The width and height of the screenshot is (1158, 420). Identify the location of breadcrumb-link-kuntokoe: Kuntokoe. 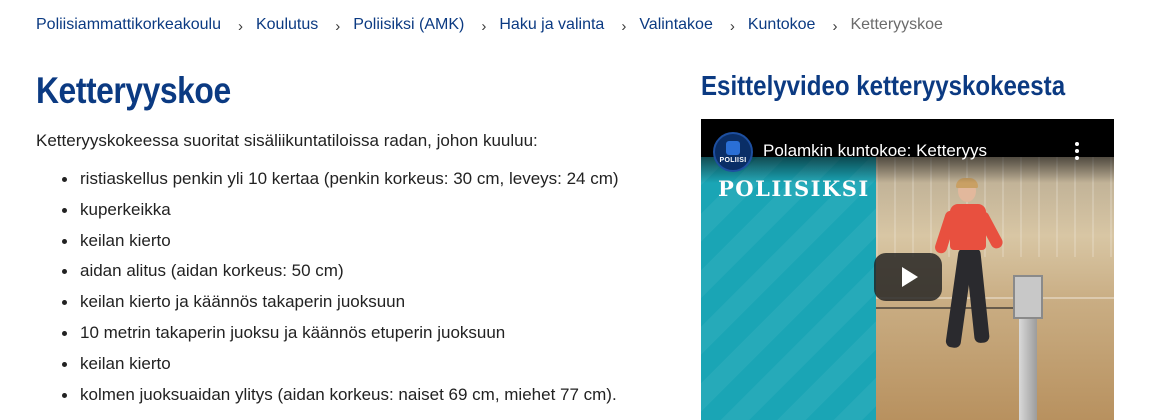
(782, 25).